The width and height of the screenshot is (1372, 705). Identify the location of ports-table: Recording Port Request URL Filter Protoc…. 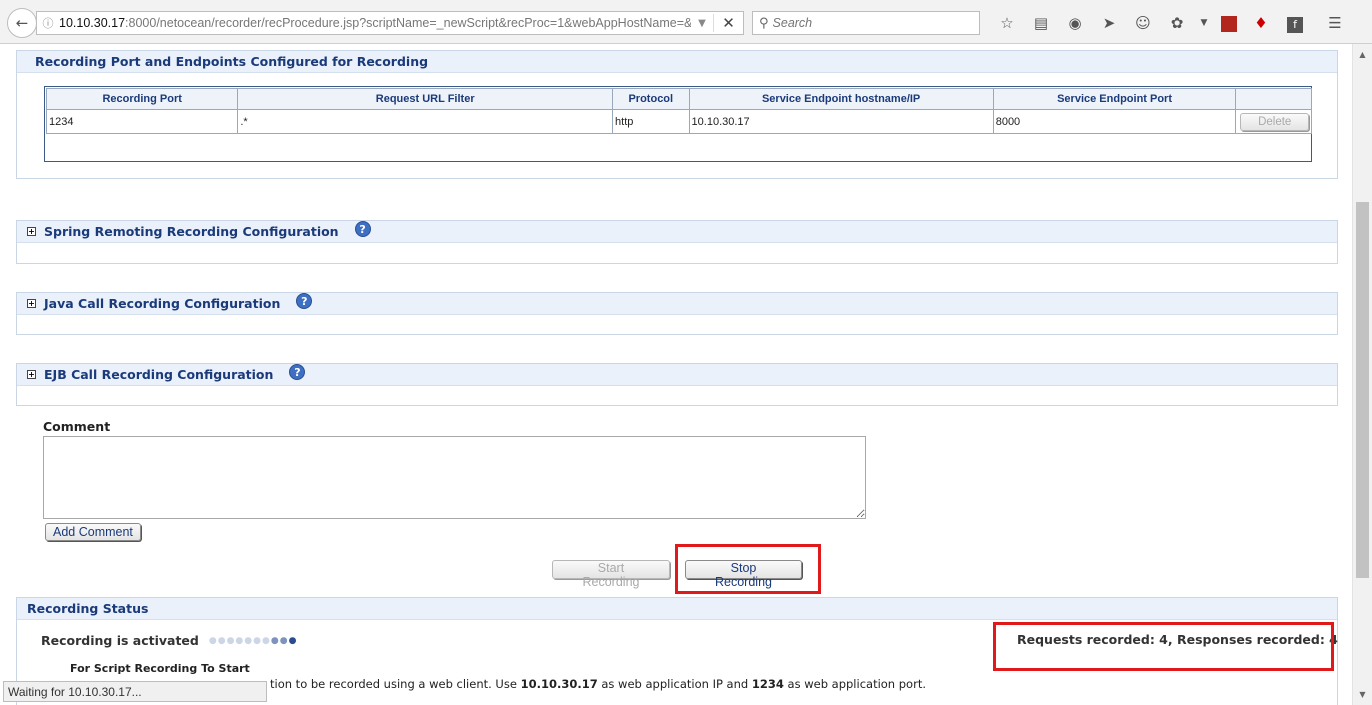
(678, 111).